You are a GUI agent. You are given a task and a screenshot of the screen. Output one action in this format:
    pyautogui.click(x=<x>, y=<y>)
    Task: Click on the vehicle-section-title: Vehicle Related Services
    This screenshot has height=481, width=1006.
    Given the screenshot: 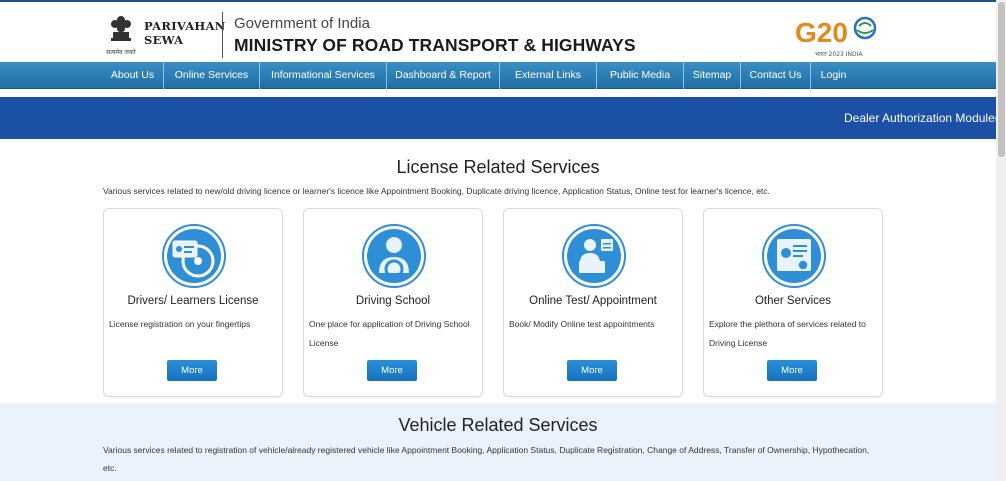 What is the action you would take?
    pyautogui.click(x=498, y=425)
    